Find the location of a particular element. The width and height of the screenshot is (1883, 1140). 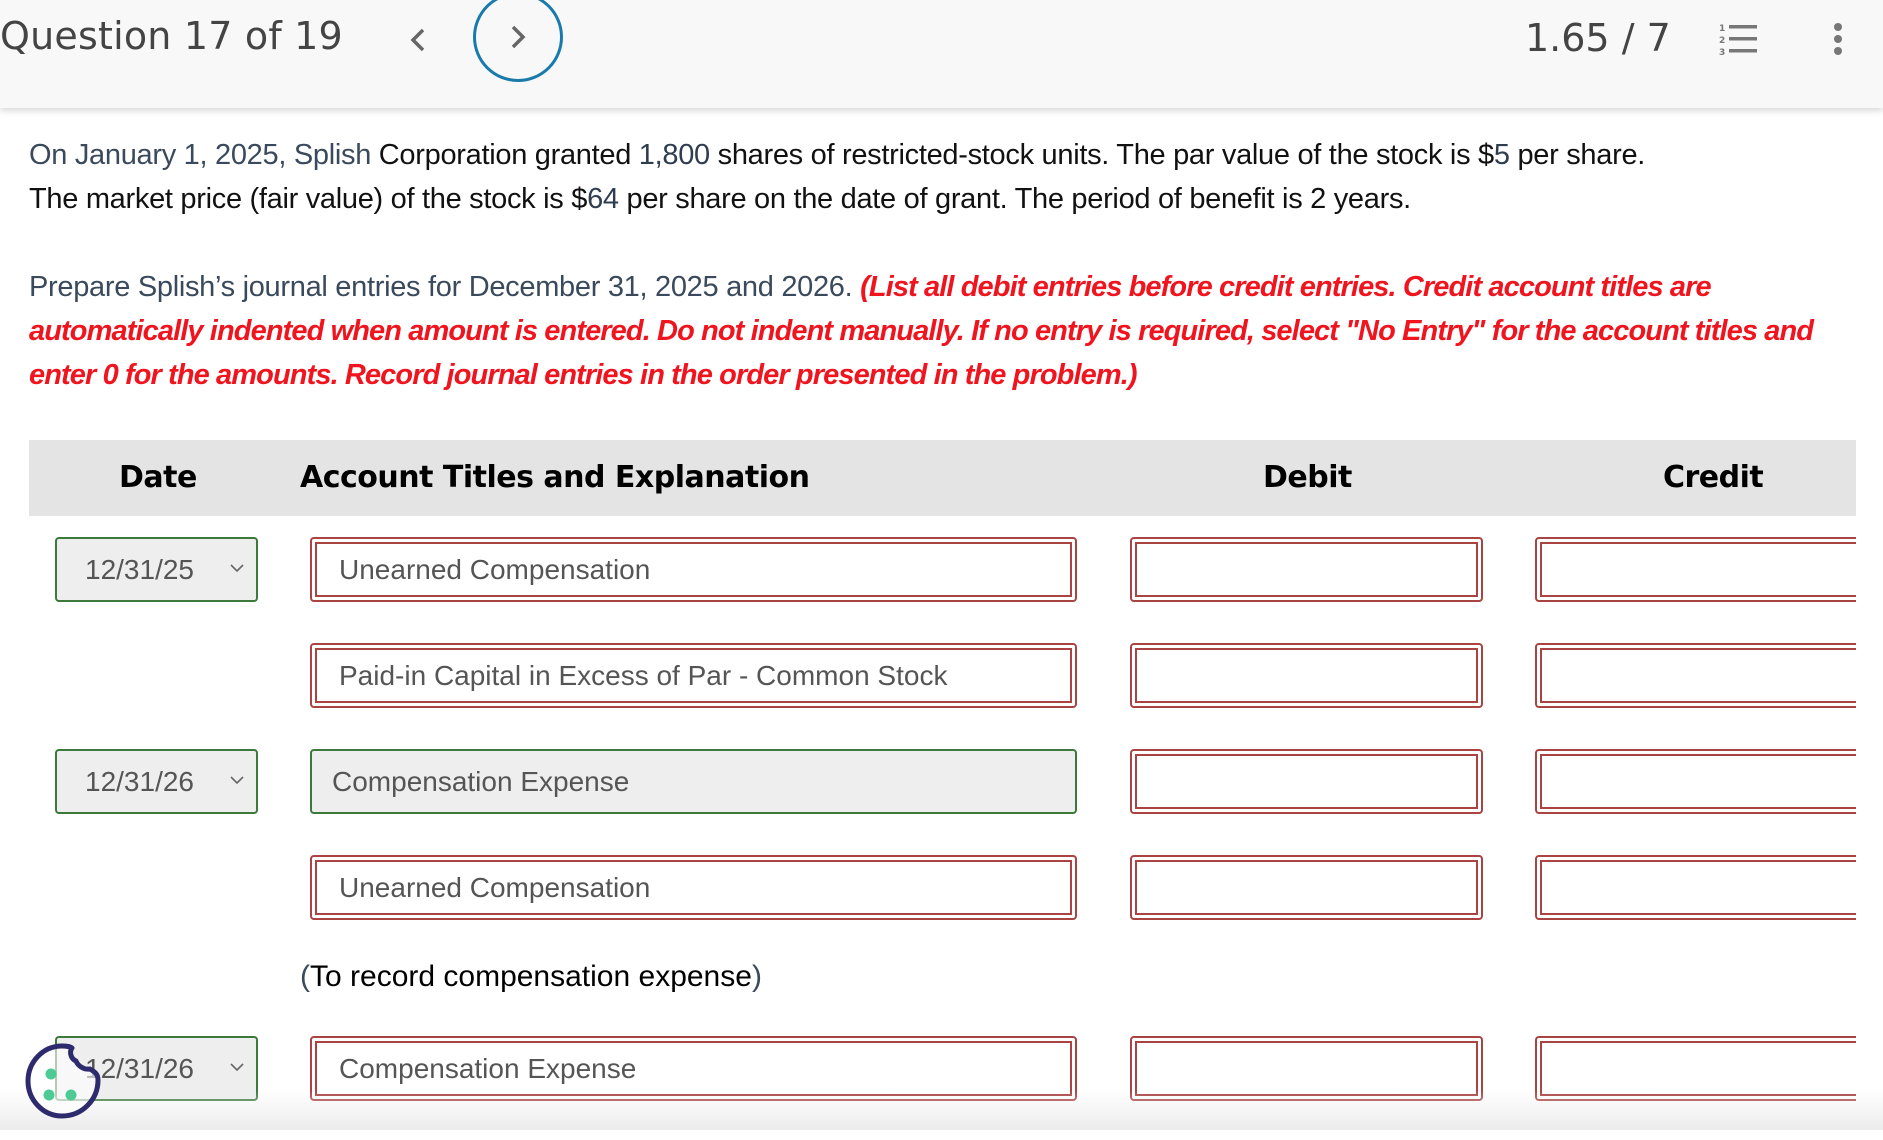

question-text-segment: Corporation granted is located at coordinates (505, 155).